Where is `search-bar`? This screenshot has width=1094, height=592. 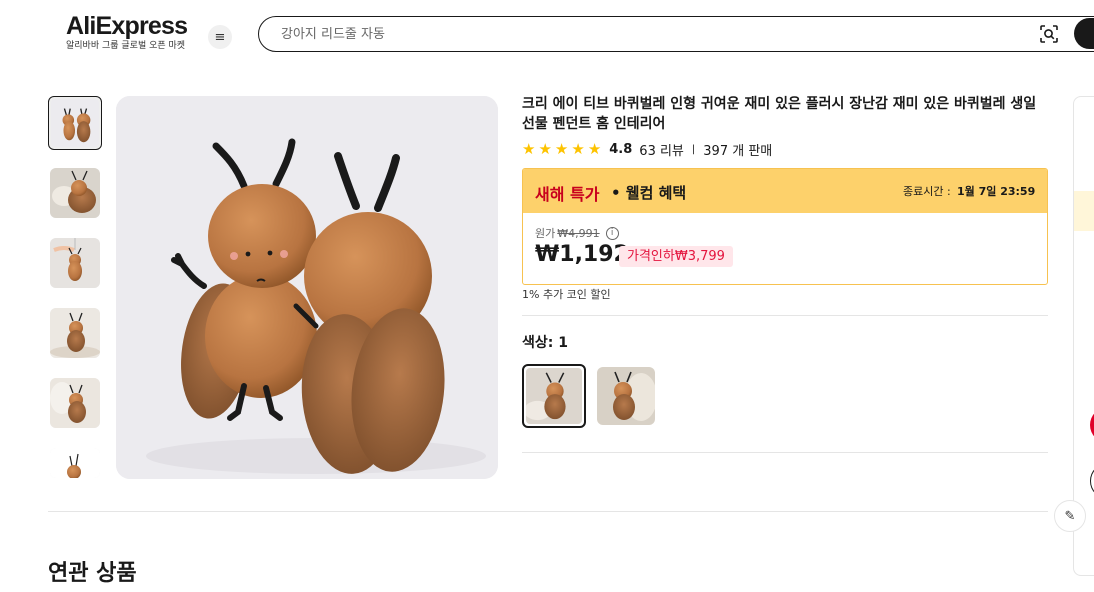
search-bar is located at coordinates (676, 34).